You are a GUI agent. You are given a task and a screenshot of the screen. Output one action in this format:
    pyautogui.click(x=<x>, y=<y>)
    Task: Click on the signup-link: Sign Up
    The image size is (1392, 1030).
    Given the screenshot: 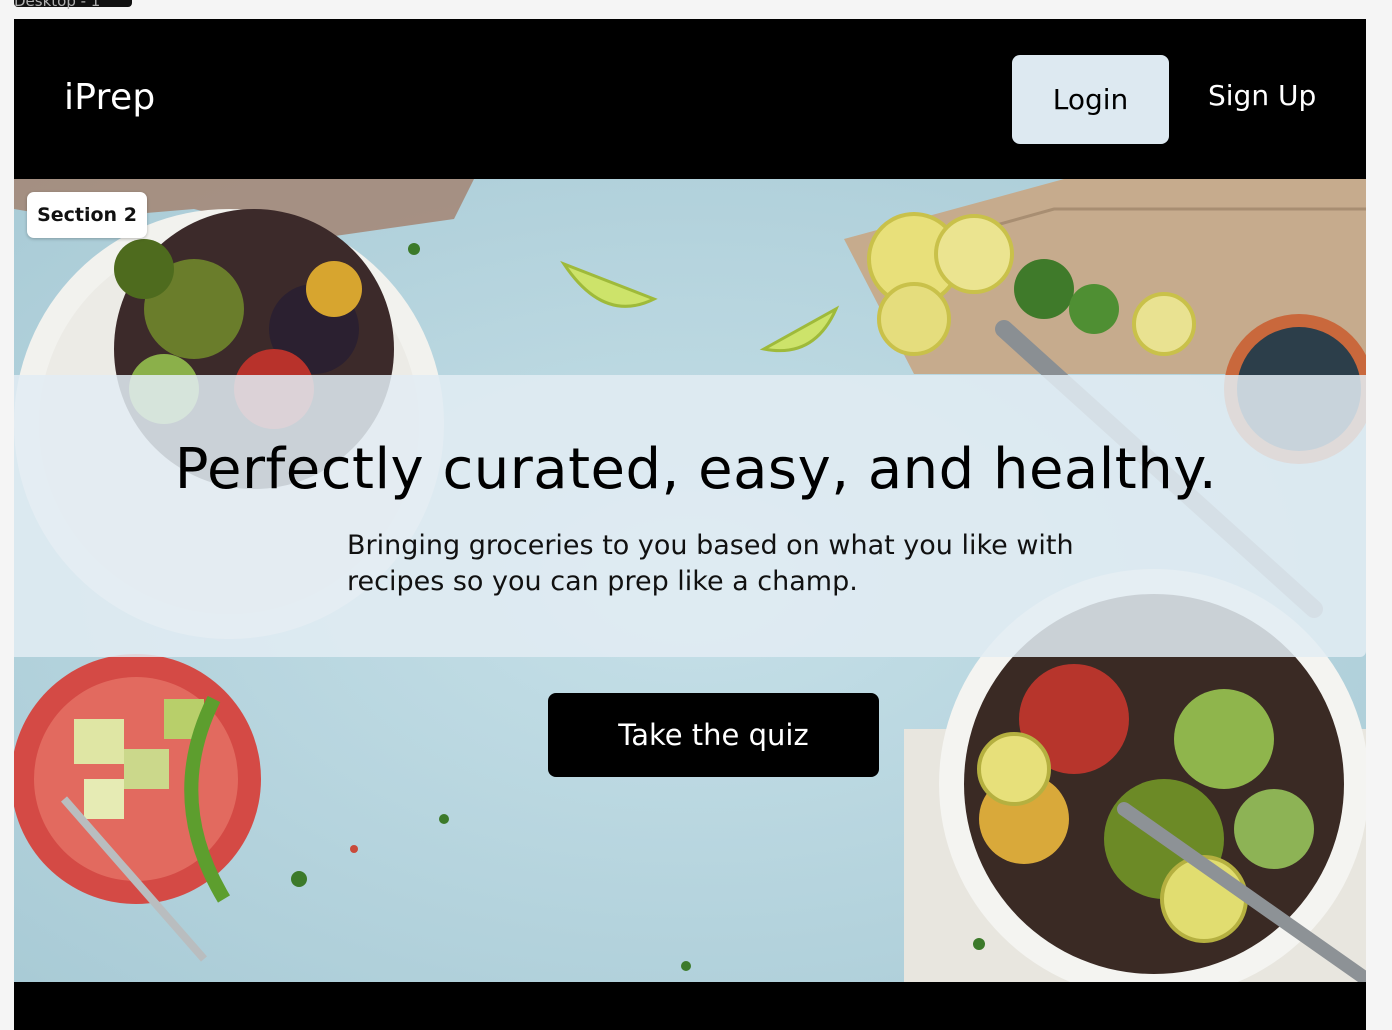 What is the action you would take?
    pyautogui.click(x=1262, y=95)
    